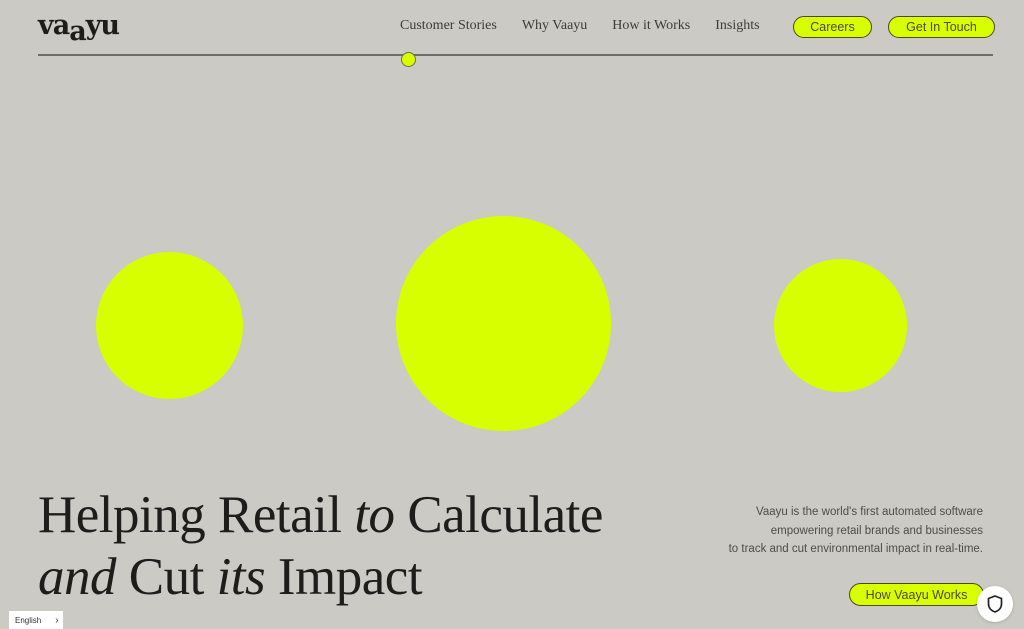 The height and width of the screenshot is (629, 1024). Describe the element at coordinates (515, 55) in the screenshot. I see `nav-divider` at that location.